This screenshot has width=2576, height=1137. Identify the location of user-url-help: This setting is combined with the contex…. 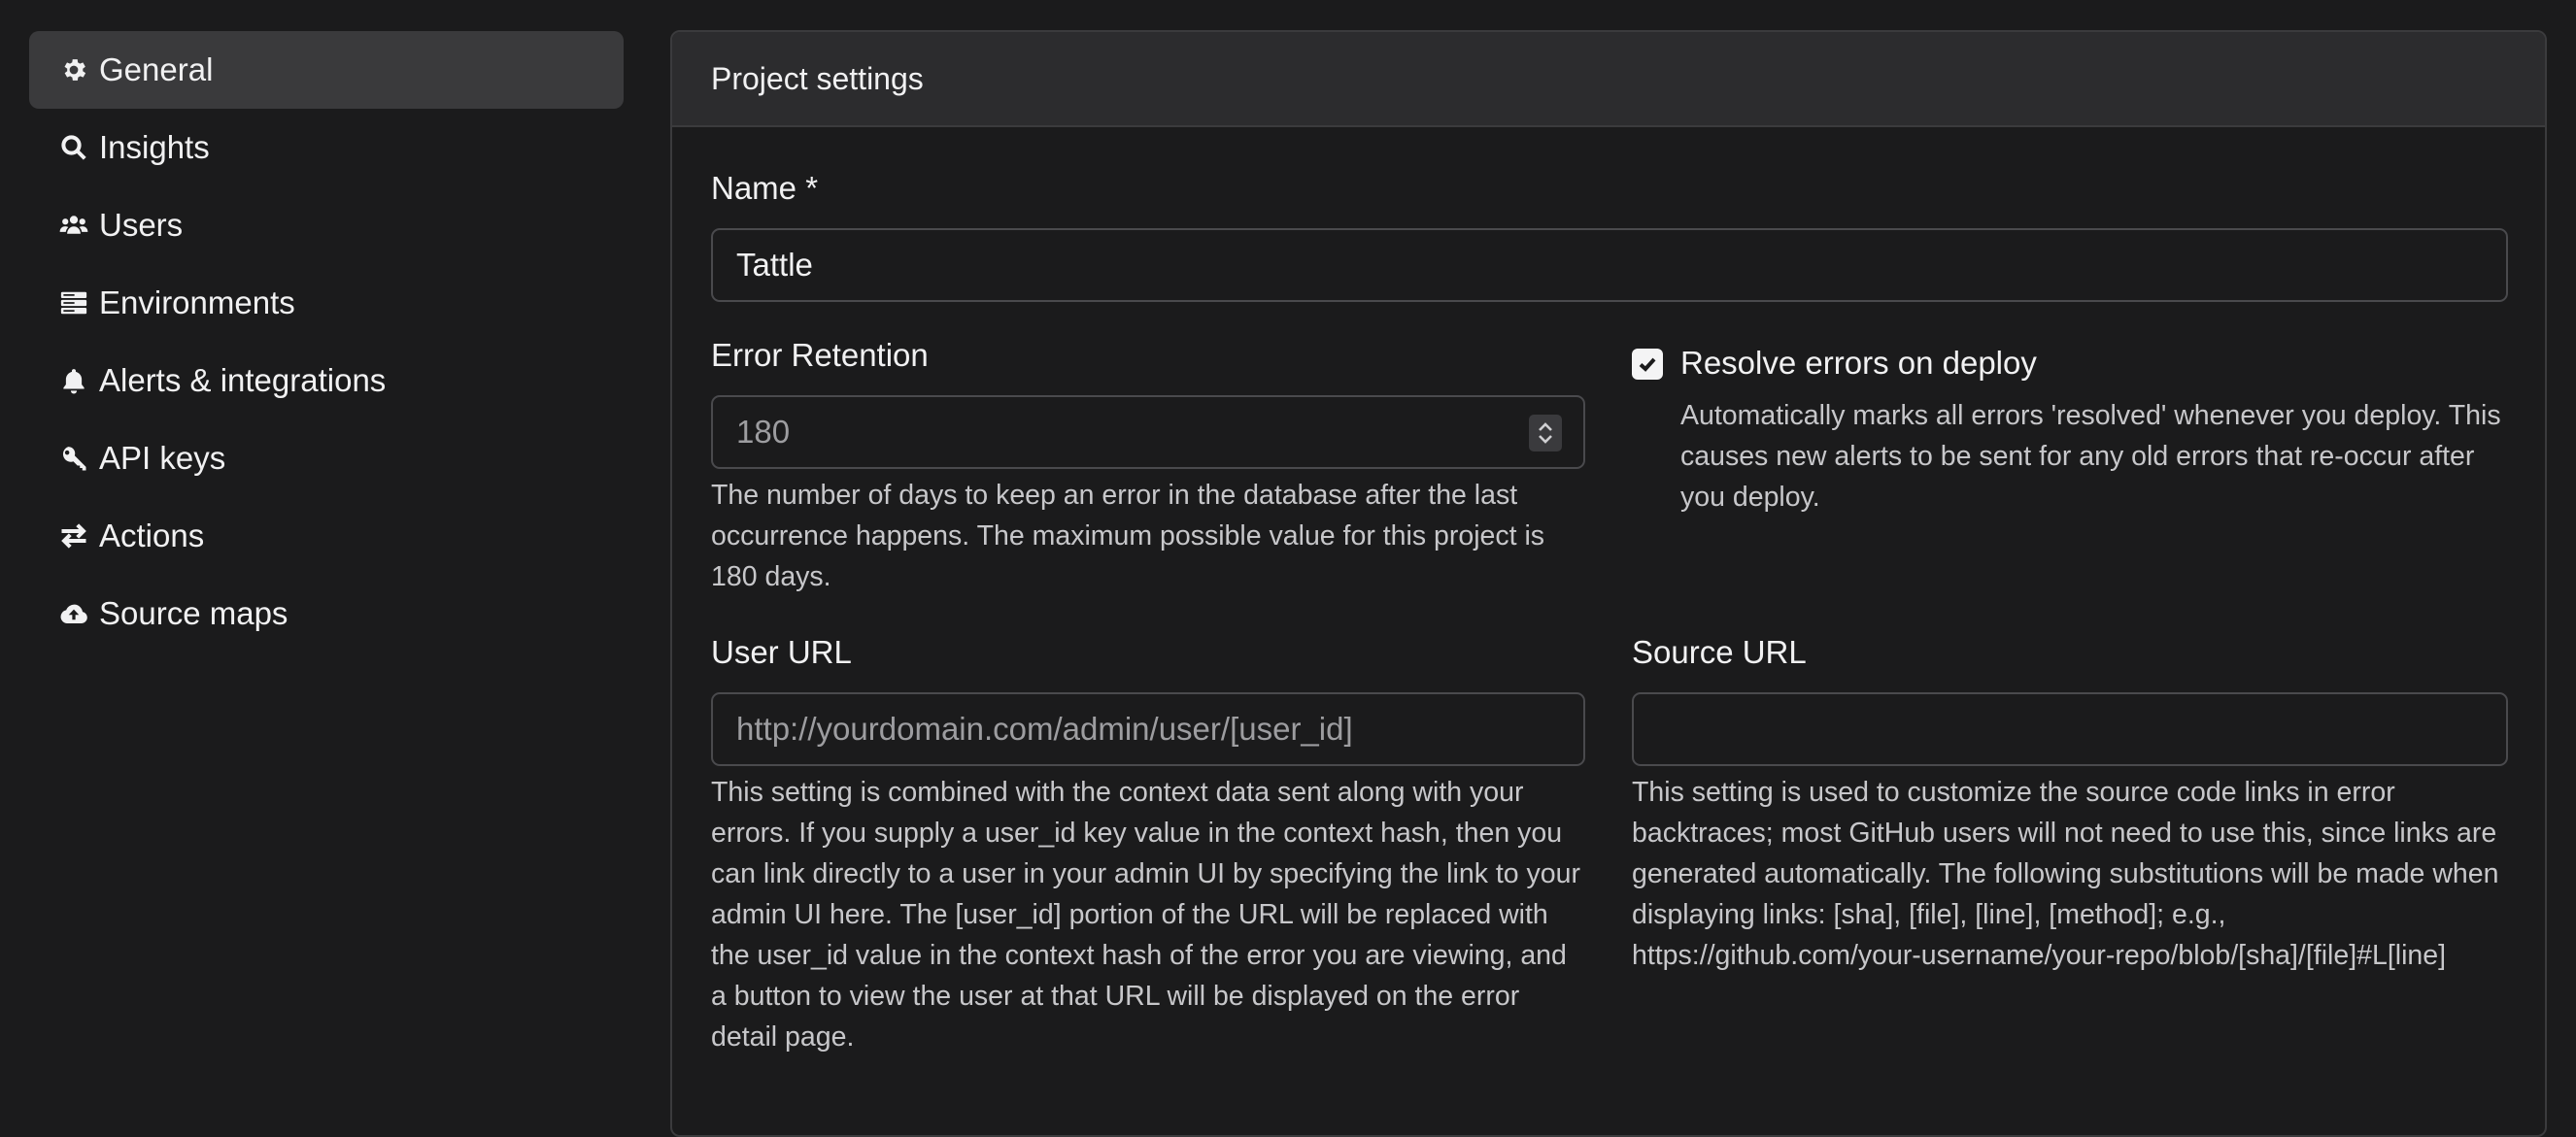
(1145, 915).